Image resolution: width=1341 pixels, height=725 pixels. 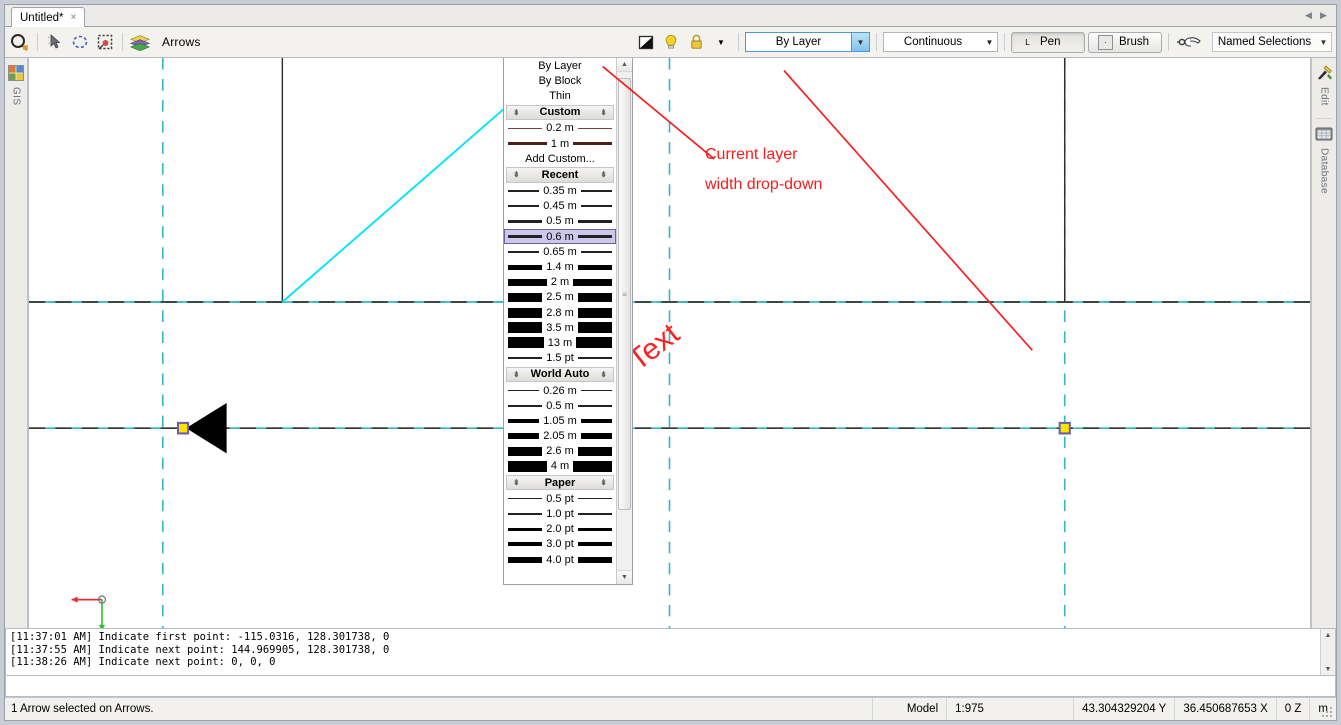 I want to click on document-tab: Untitled* ×, so click(x=48, y=17).